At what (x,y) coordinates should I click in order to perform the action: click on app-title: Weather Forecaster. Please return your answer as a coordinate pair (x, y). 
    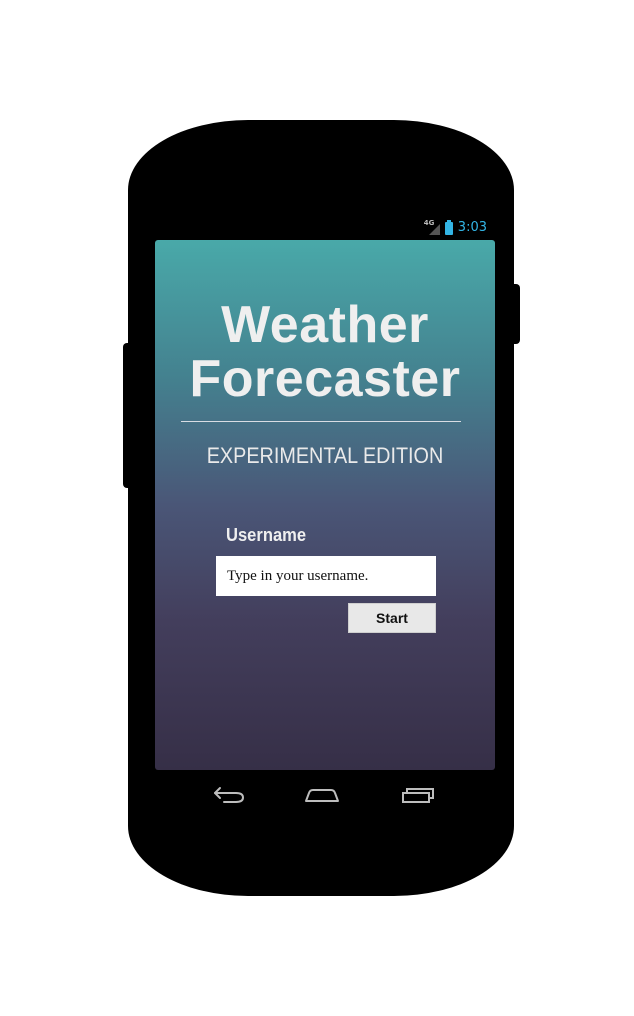
    Looking at the image, I should click on (325, 352).